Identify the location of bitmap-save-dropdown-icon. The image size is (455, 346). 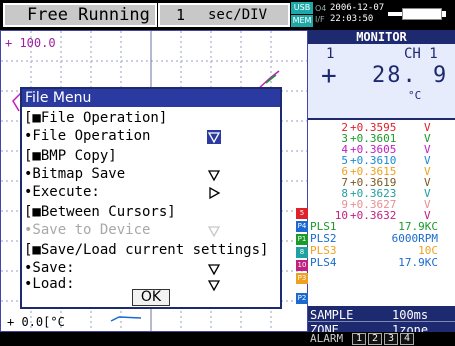
(214, 175).